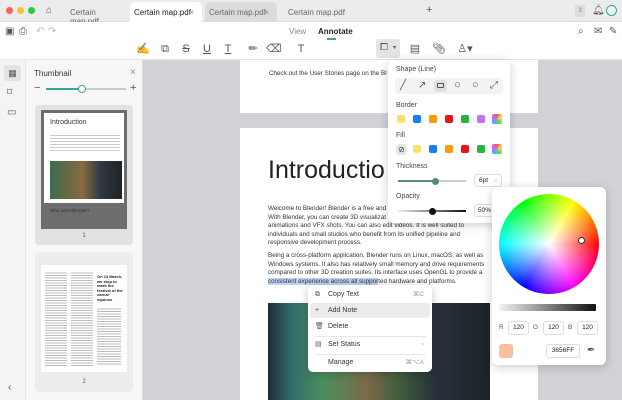 The width and height of the screenshot is (622, 400). I want to click on line-icon: ╱, so click(403, 86).